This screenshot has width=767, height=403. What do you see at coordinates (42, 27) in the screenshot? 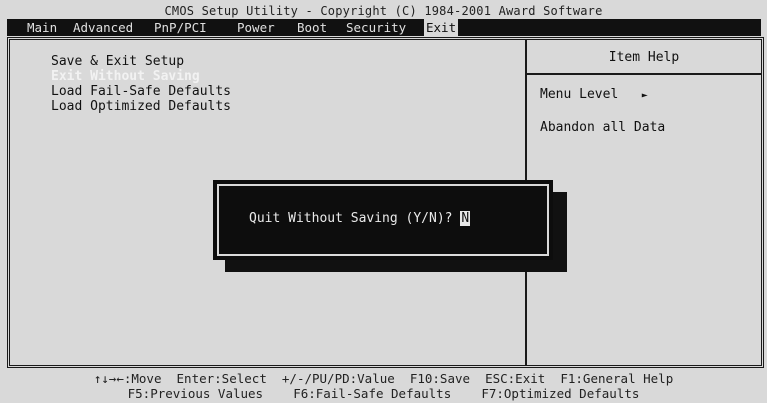
I see `tab-main: Main` at bounding box center [42, 27].